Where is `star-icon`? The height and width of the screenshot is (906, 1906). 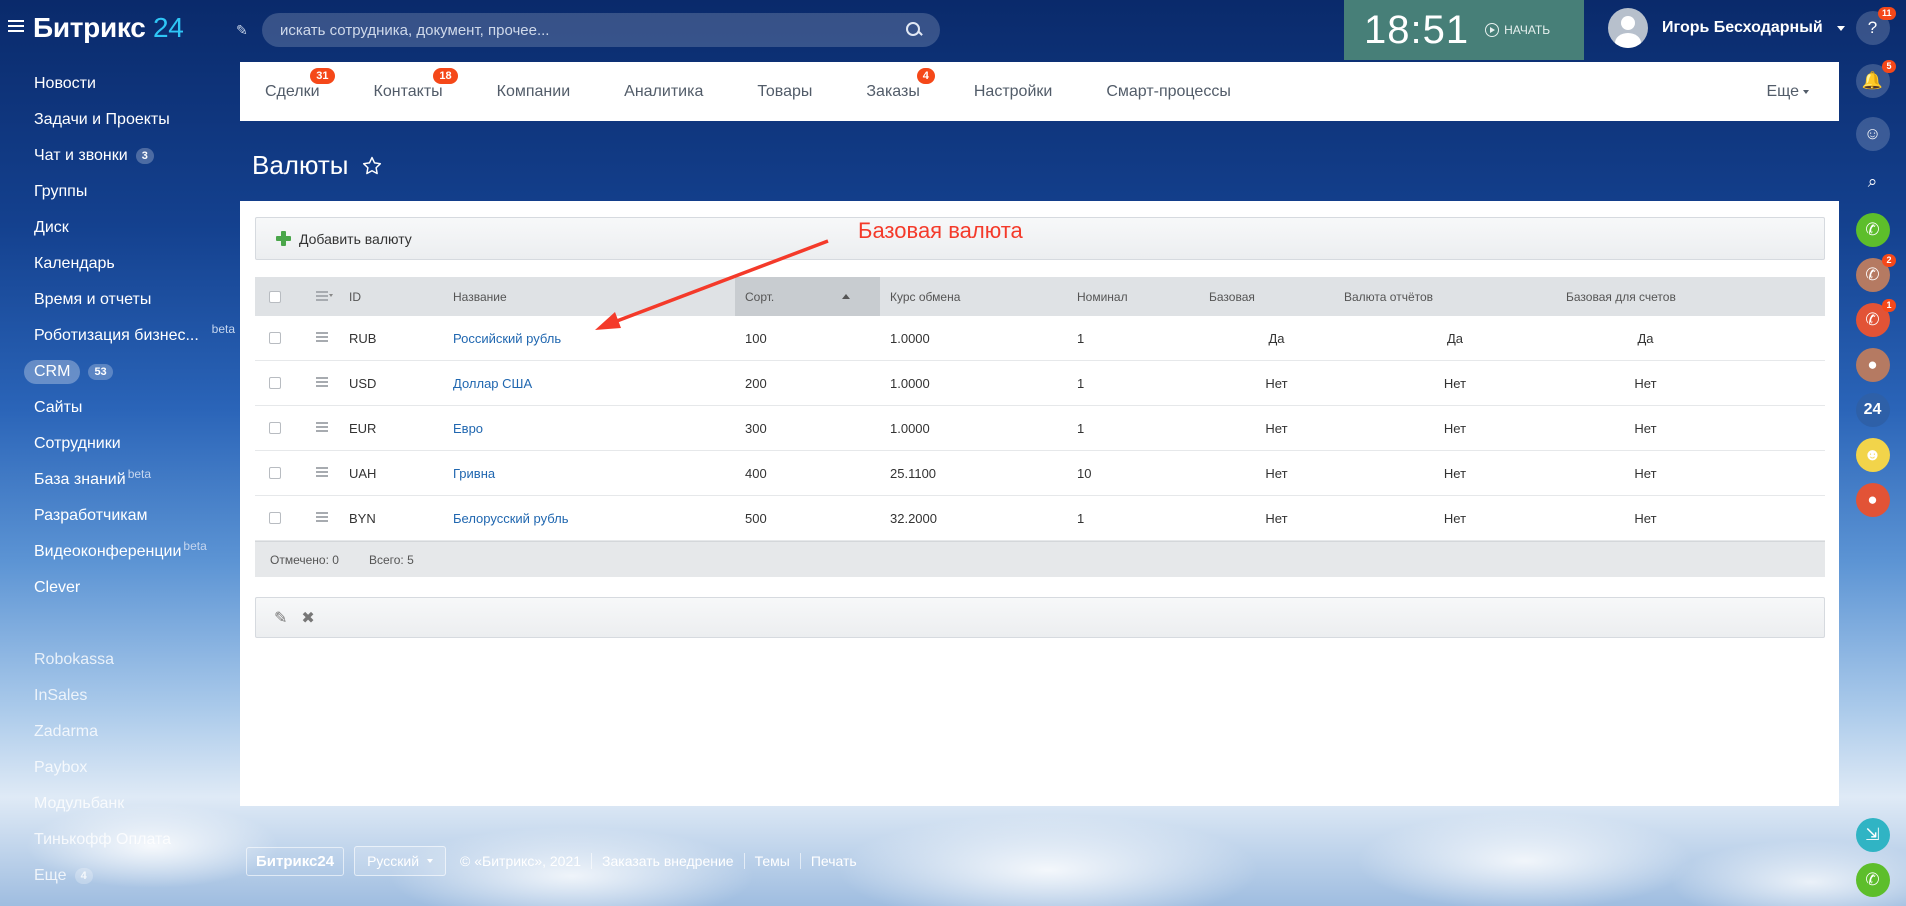
star-icon is located at coordinates (372, 166).